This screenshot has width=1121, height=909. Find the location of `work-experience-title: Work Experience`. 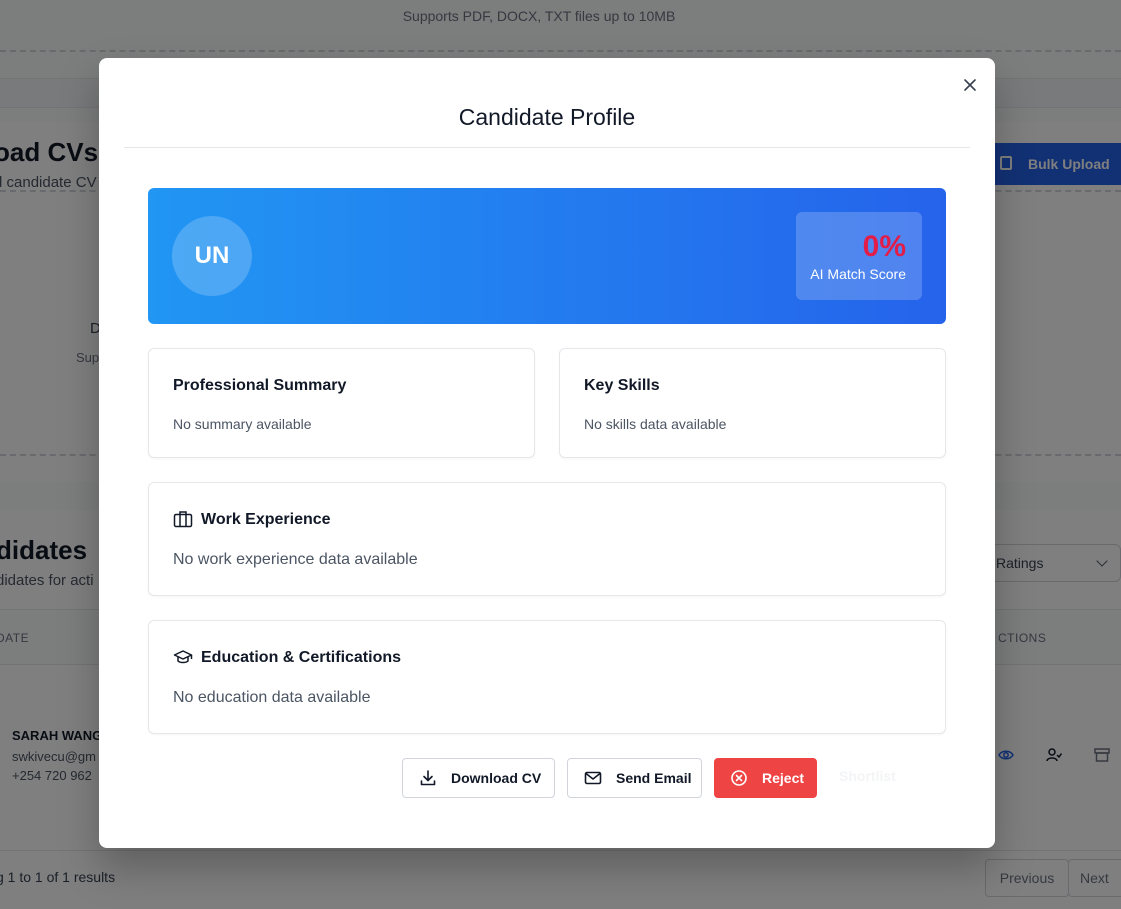

work-experience-title: Work Experience is located at coordinates (266, 519).